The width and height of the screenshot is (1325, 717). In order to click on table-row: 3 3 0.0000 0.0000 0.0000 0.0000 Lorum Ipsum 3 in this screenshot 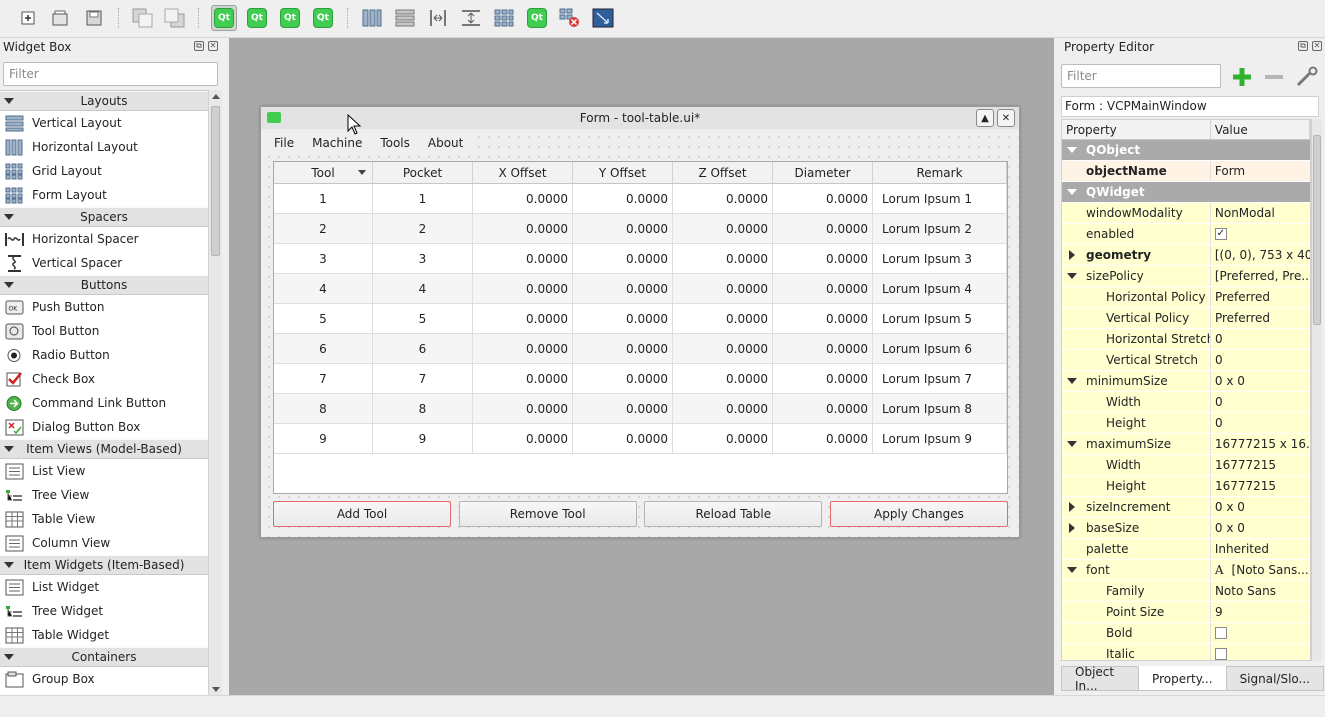, I will do `click(640, 259)`.